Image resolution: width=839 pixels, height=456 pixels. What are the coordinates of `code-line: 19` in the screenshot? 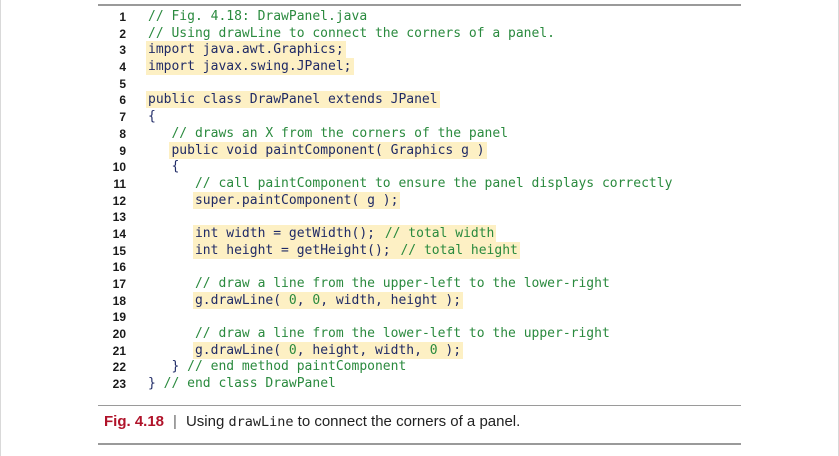 It's located at (419, 317).